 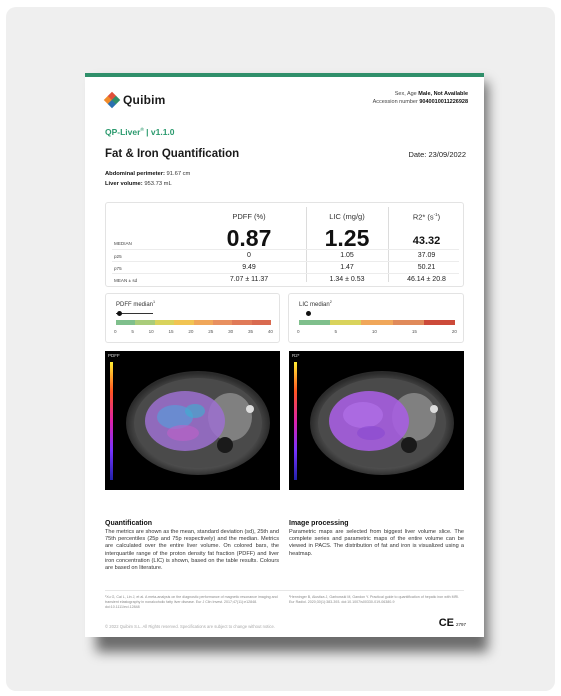 I want to click on median-row-label: MEDIAN, so click(x=123, y=243).